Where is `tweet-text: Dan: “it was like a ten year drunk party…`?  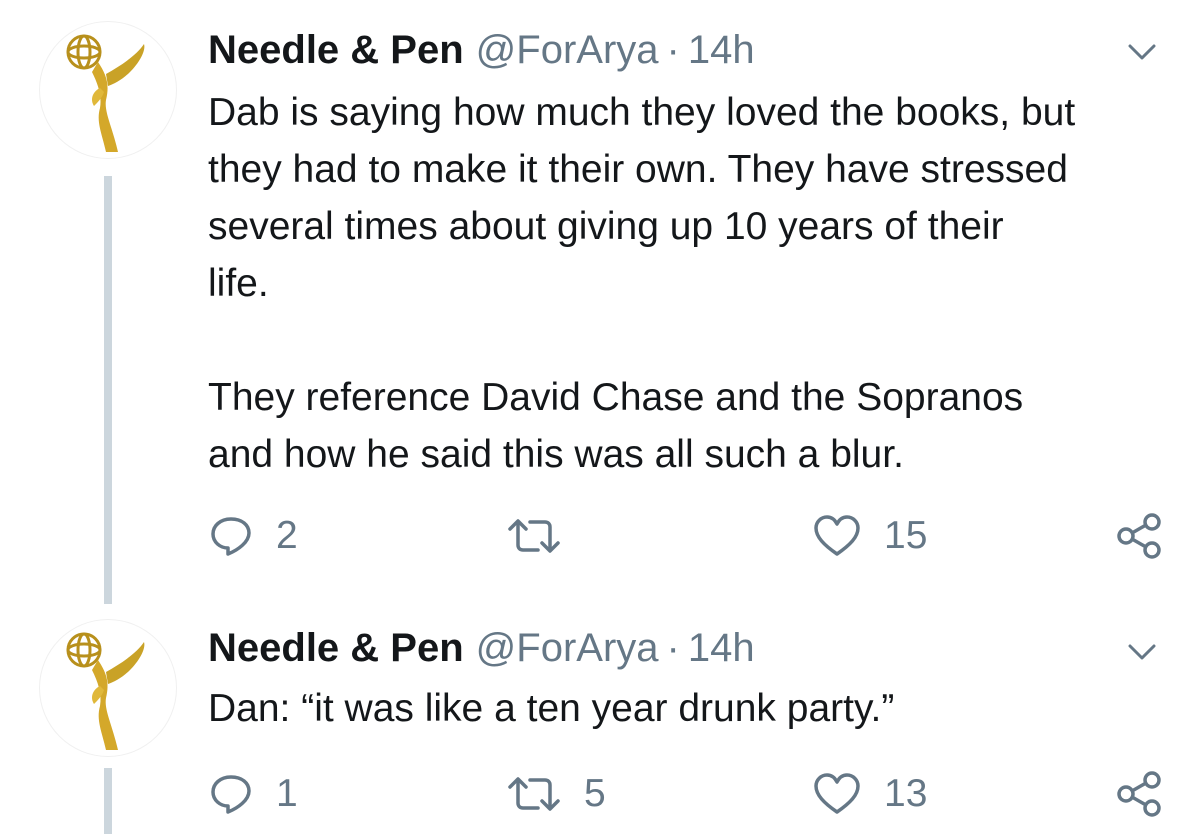 tweet-text: Dan: “it was like a ten year drunk party… is located at coordinates (693, 708).